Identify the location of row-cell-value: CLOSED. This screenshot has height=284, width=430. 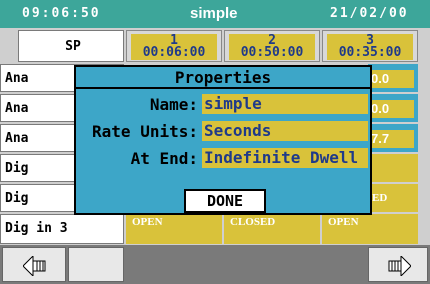
(272, 229).